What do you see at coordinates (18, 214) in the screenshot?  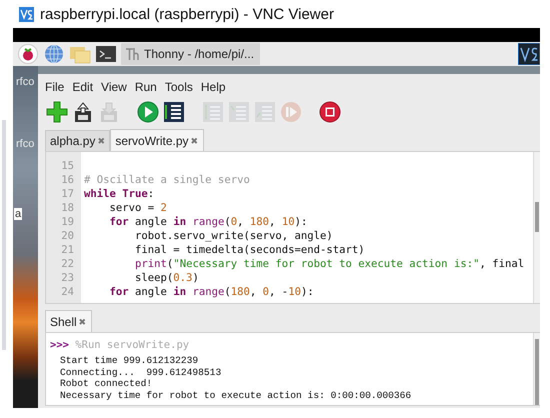 I see `desktop-icon-label: a` at bounding box center [18, 214].